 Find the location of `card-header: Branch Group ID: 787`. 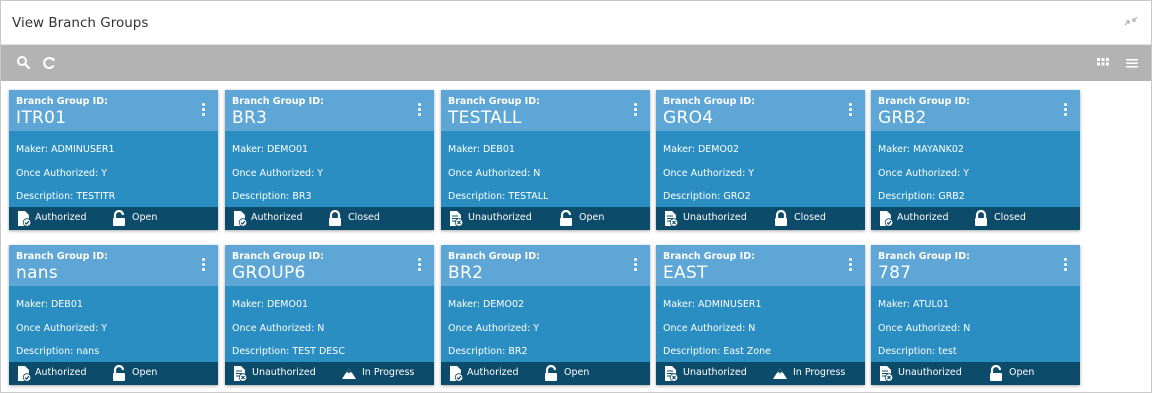

card-header: Branch Group ID: 787 is located at coordinates (975, 265).